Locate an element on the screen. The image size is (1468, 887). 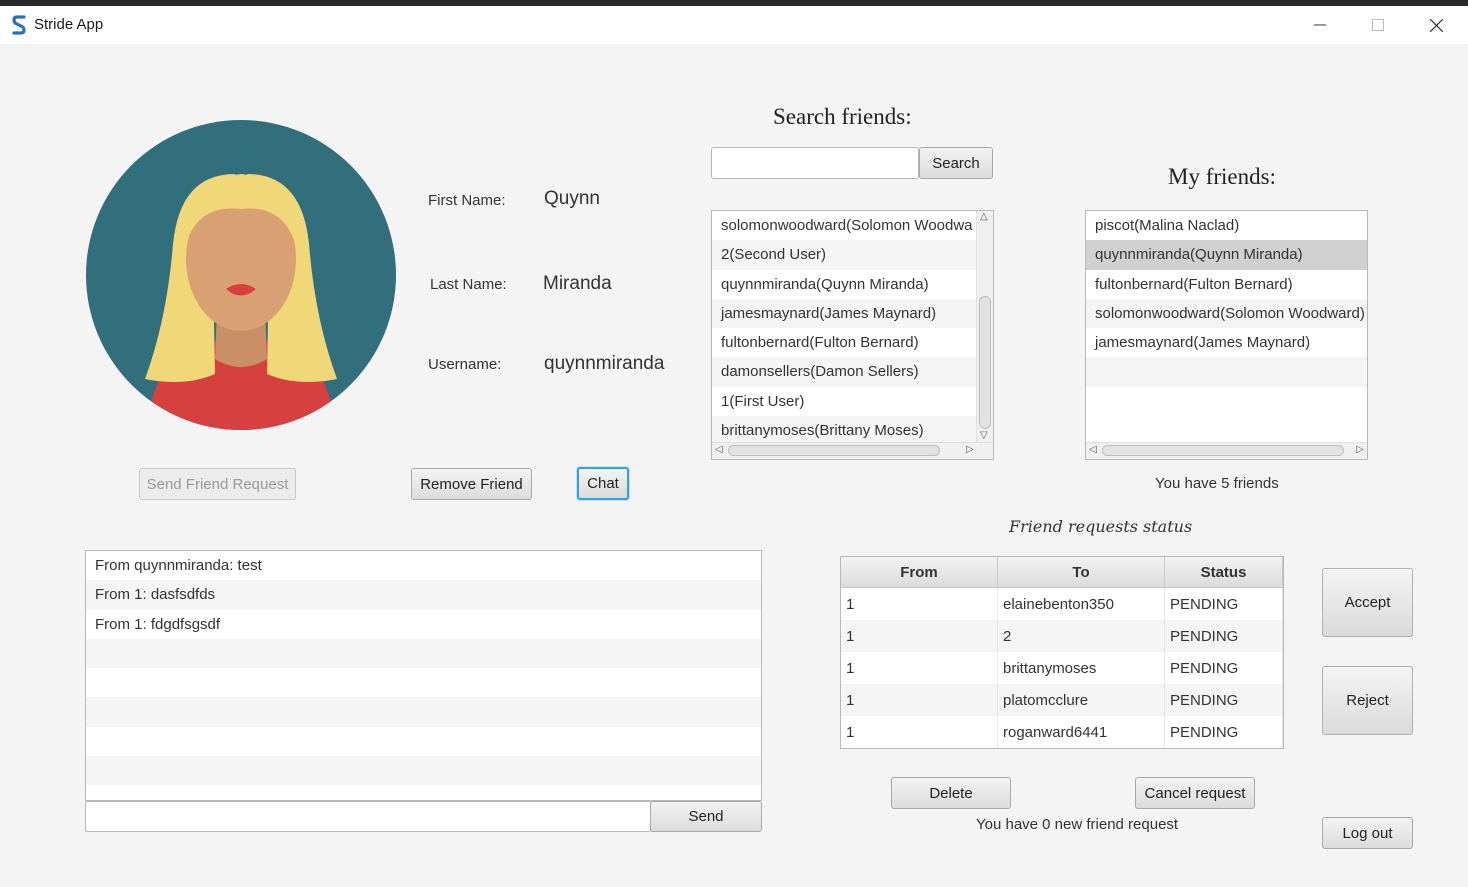
title-bar: Stride App is located at coordinates (734, 25).